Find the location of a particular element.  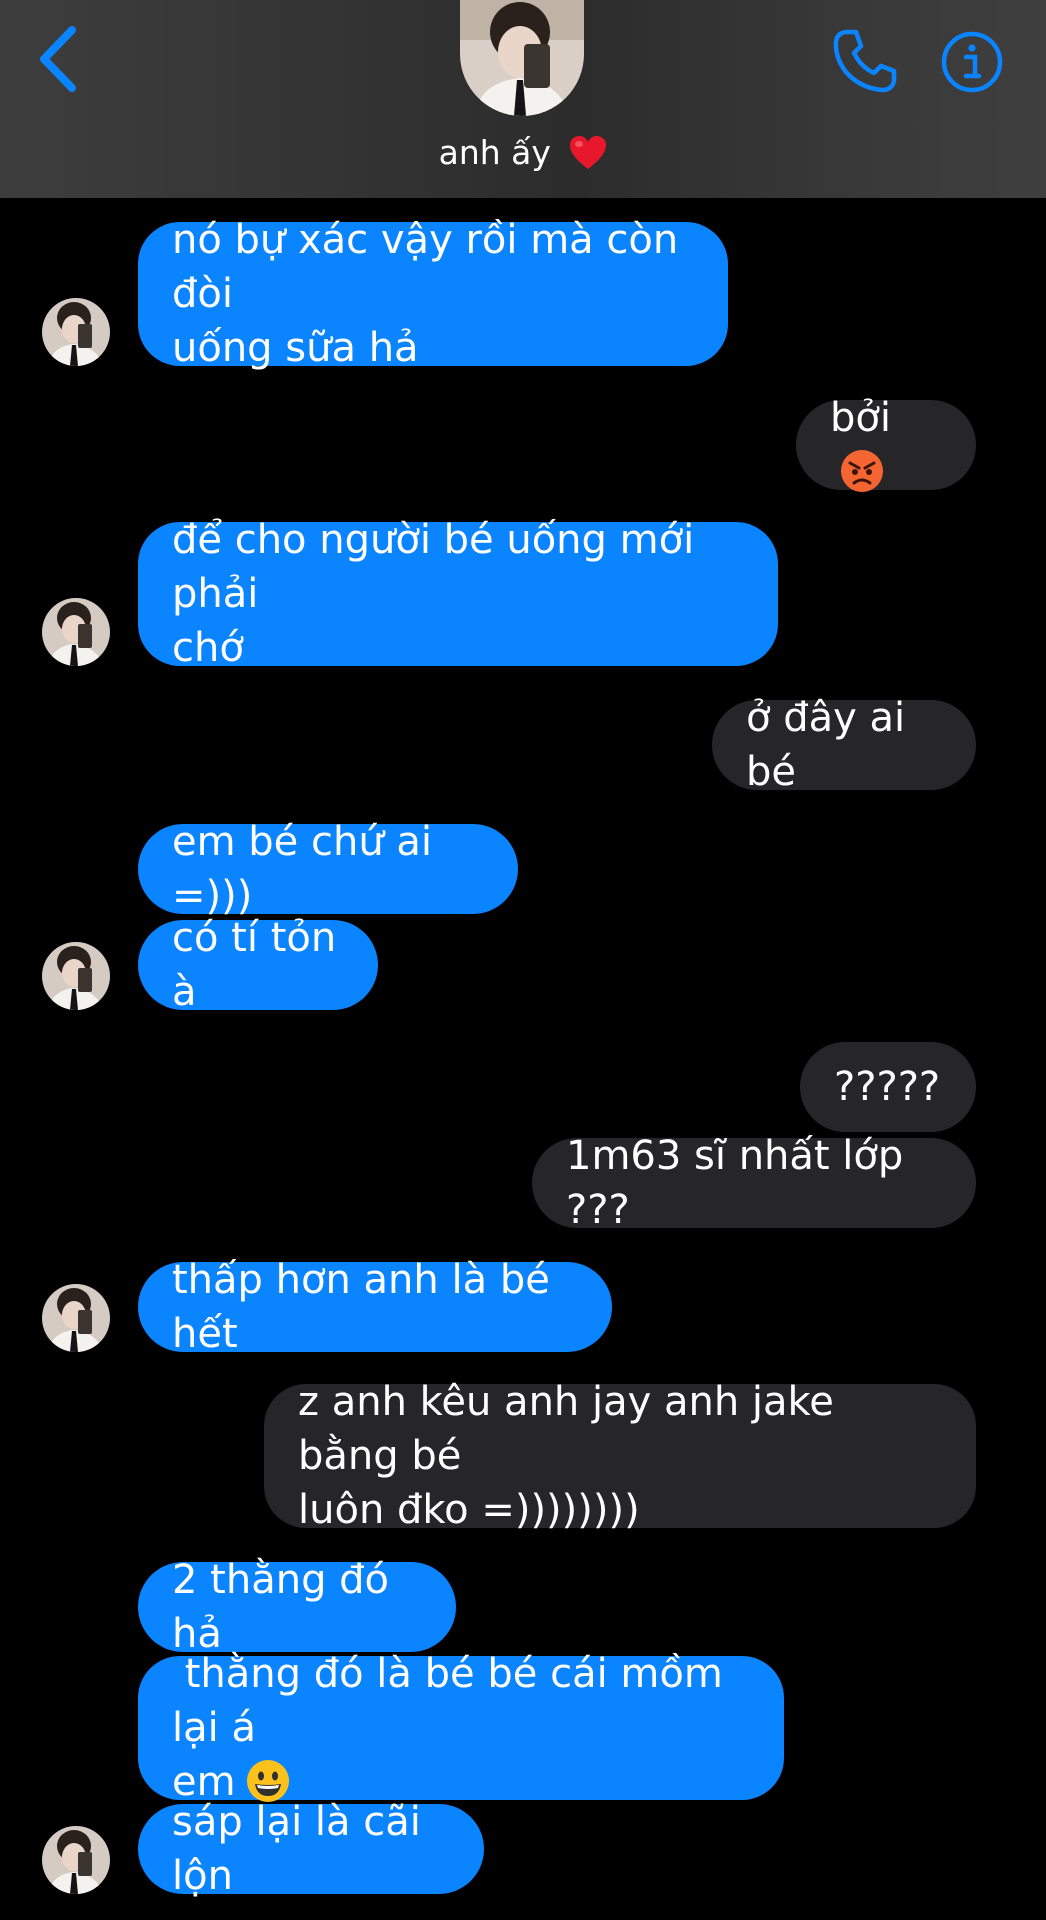

contact-name-row: anh ấy is located at coordinates (523, 153).